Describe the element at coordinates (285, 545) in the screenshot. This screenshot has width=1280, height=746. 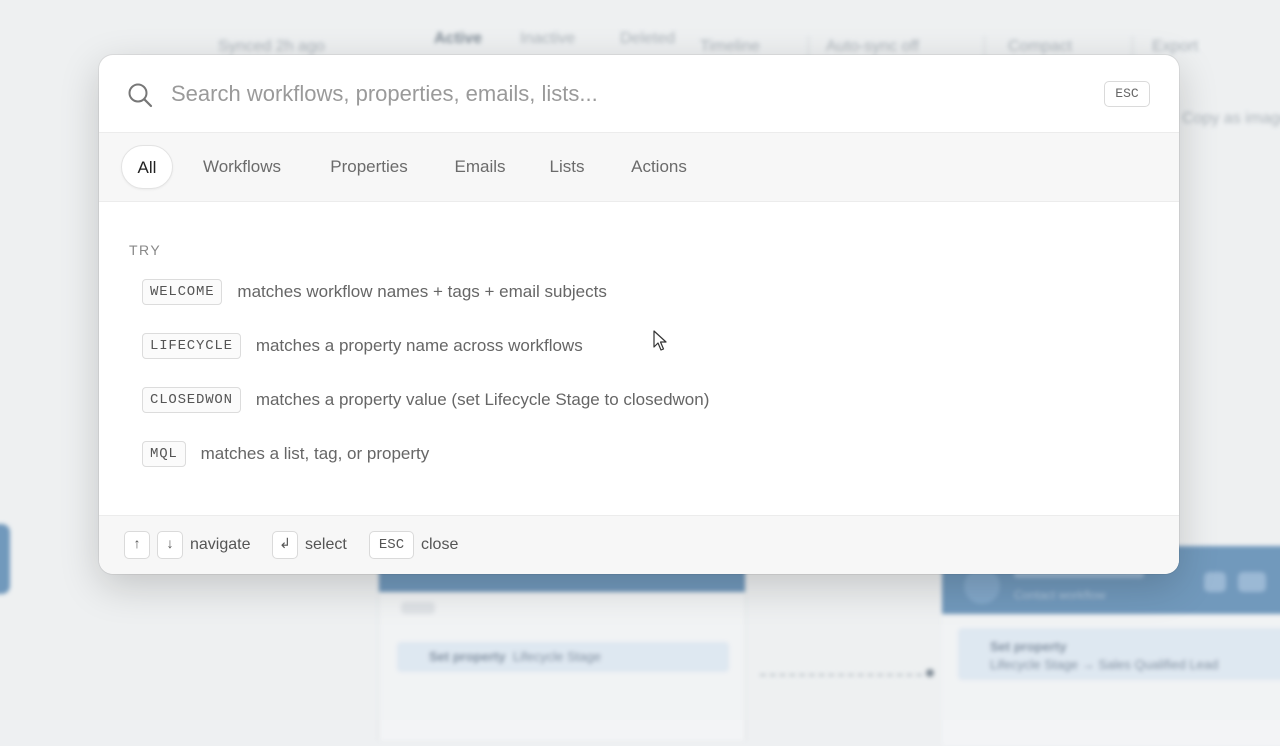
I see `enter-key: ↲` at that location.